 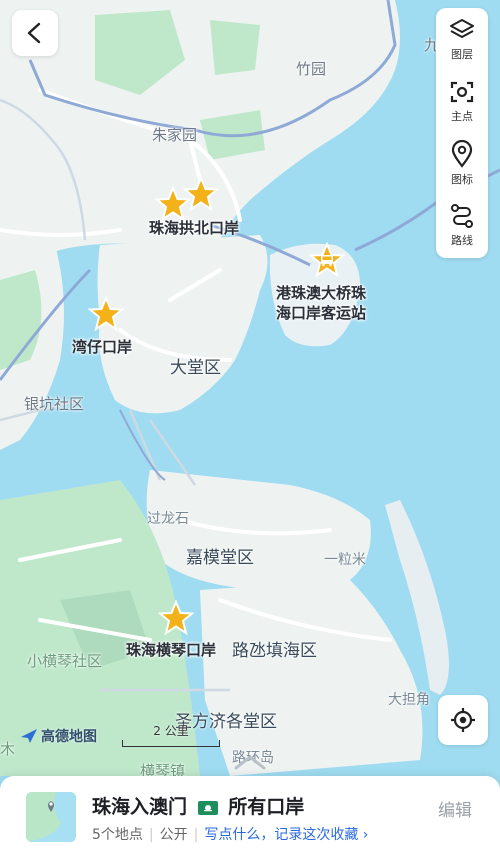 What do you see at coordinates (65, 661) in the screenshot?
I see `label-xiaohengqin: 小横琴社区` at bounding box center [65, 661].